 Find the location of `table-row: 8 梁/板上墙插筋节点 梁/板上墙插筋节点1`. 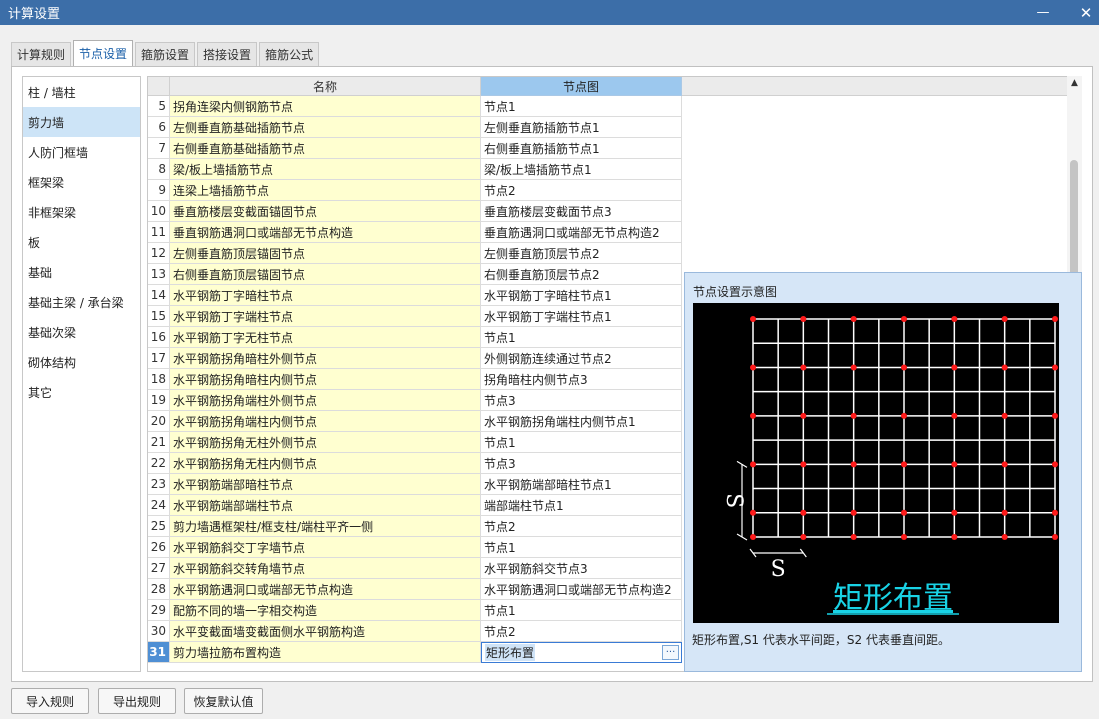

table-row: 8 梁/板上墙插筋节点 梁/板上墙插筋节点1 is located at coordinates (415, 169).